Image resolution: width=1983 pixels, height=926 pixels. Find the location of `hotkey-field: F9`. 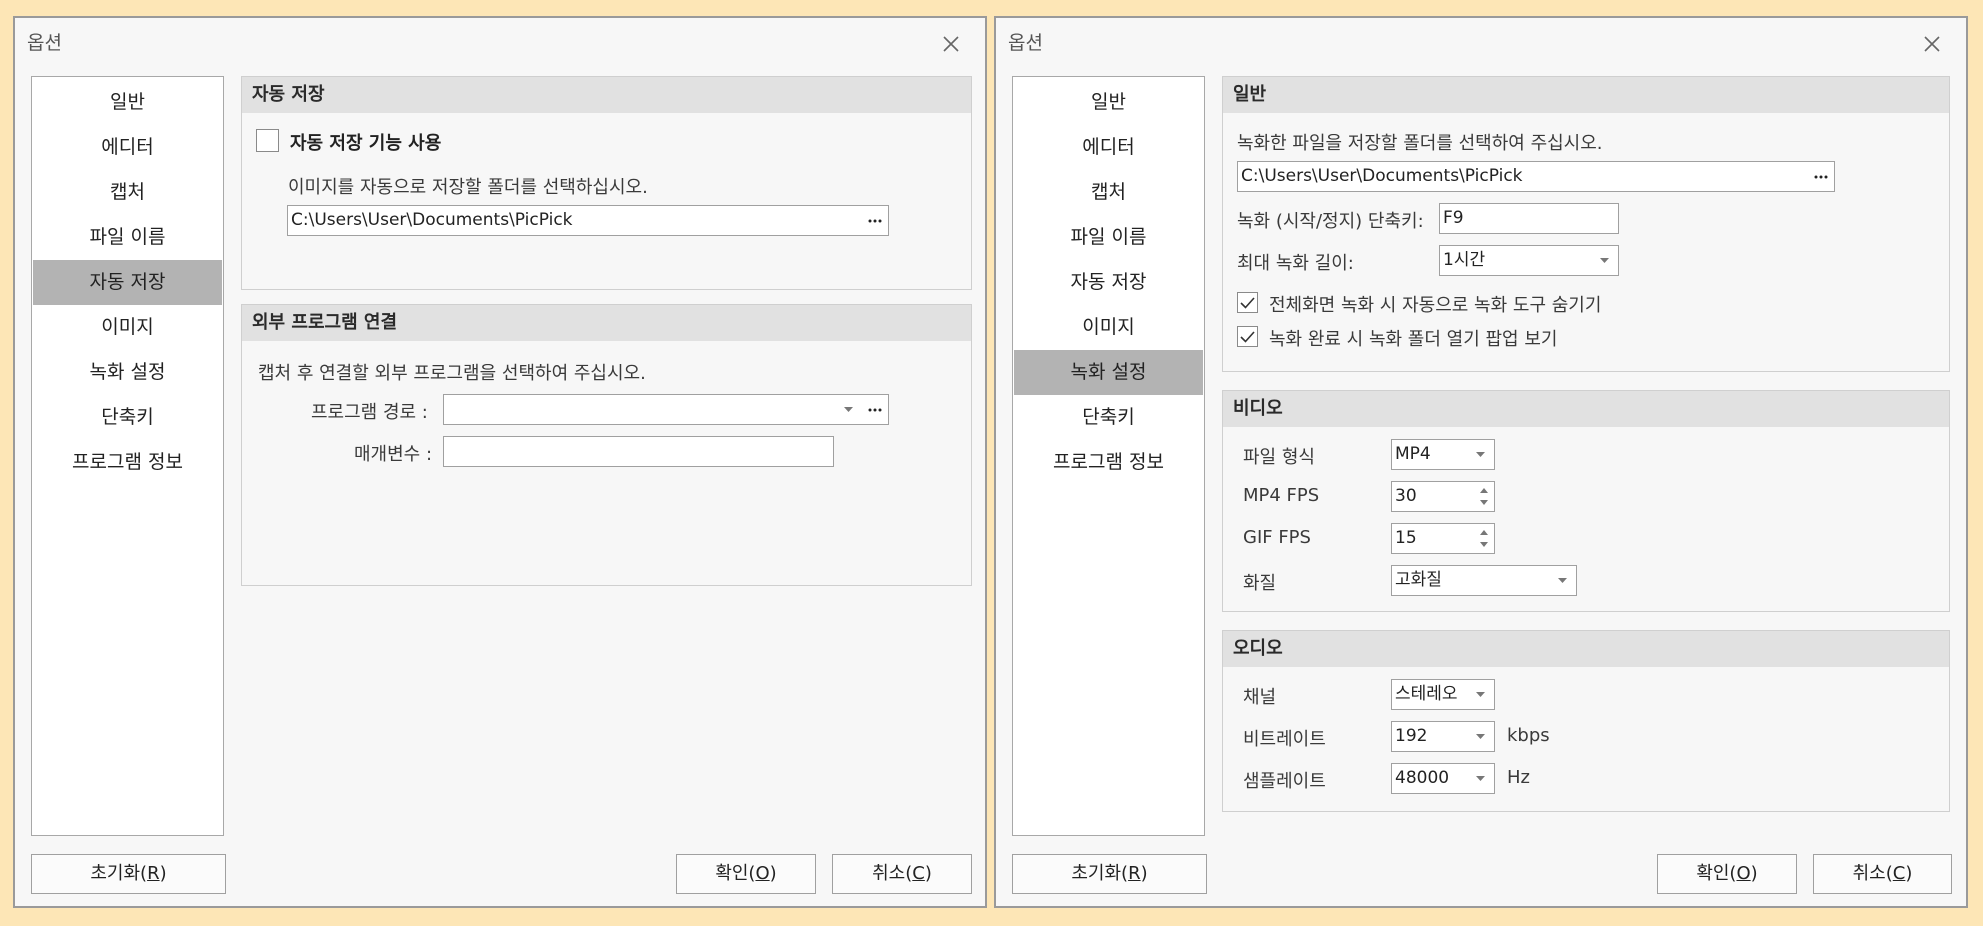

hotkey-field: F9 is located at coordinates (1529, 218).